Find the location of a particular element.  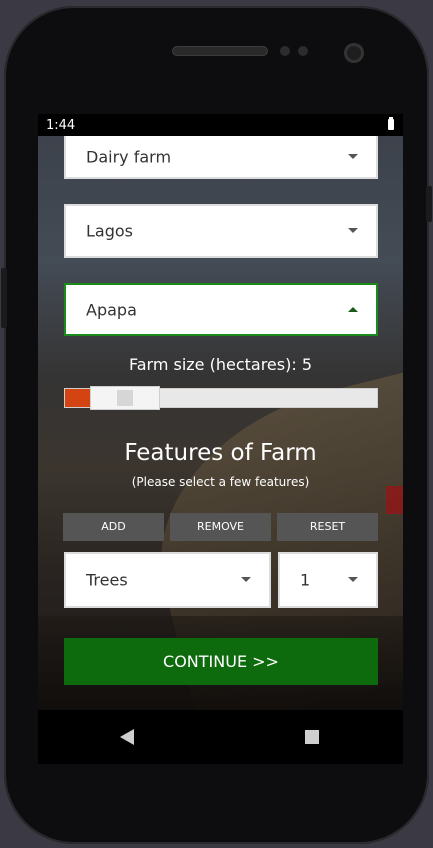

slider-thumb is located at coordinates (125, 398).